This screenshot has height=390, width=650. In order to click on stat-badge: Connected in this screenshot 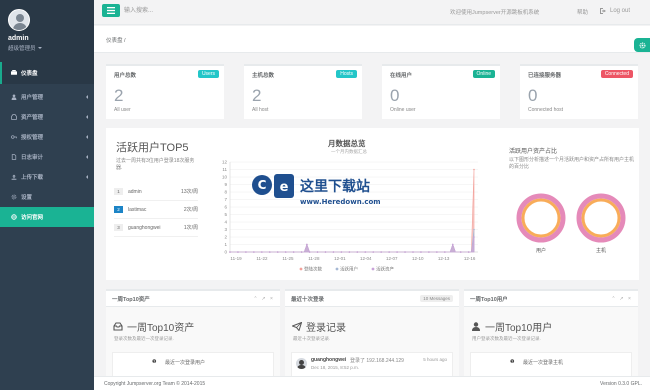, I will do `click(616, 74)`.